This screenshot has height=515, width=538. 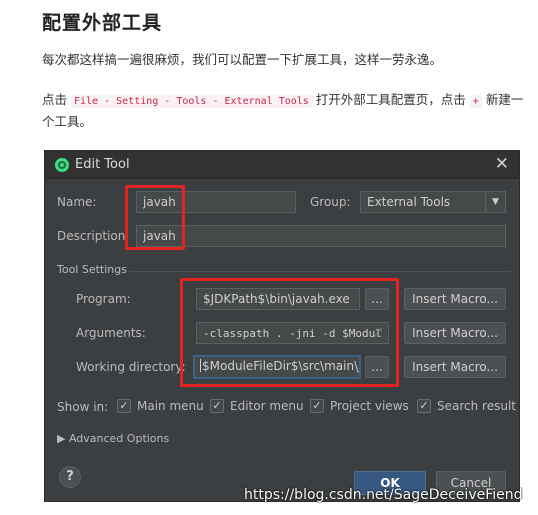 What do you see at coordinates (383, 495) in the screenshot?
I see `watermark: https://blog.csdn.net/SageDeceiveFiend` at bounding box center [383, 495].